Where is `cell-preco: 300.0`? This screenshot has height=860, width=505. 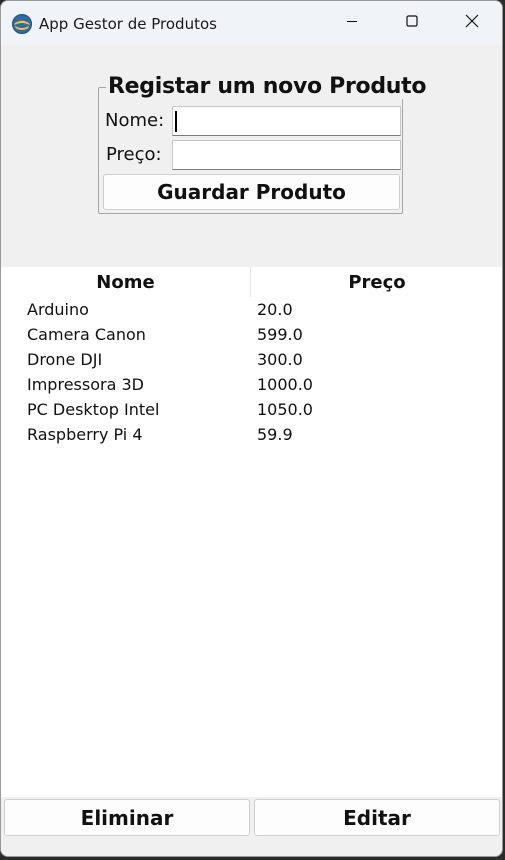 cell-preco: 300.0 is located at coordinates (280, 359).